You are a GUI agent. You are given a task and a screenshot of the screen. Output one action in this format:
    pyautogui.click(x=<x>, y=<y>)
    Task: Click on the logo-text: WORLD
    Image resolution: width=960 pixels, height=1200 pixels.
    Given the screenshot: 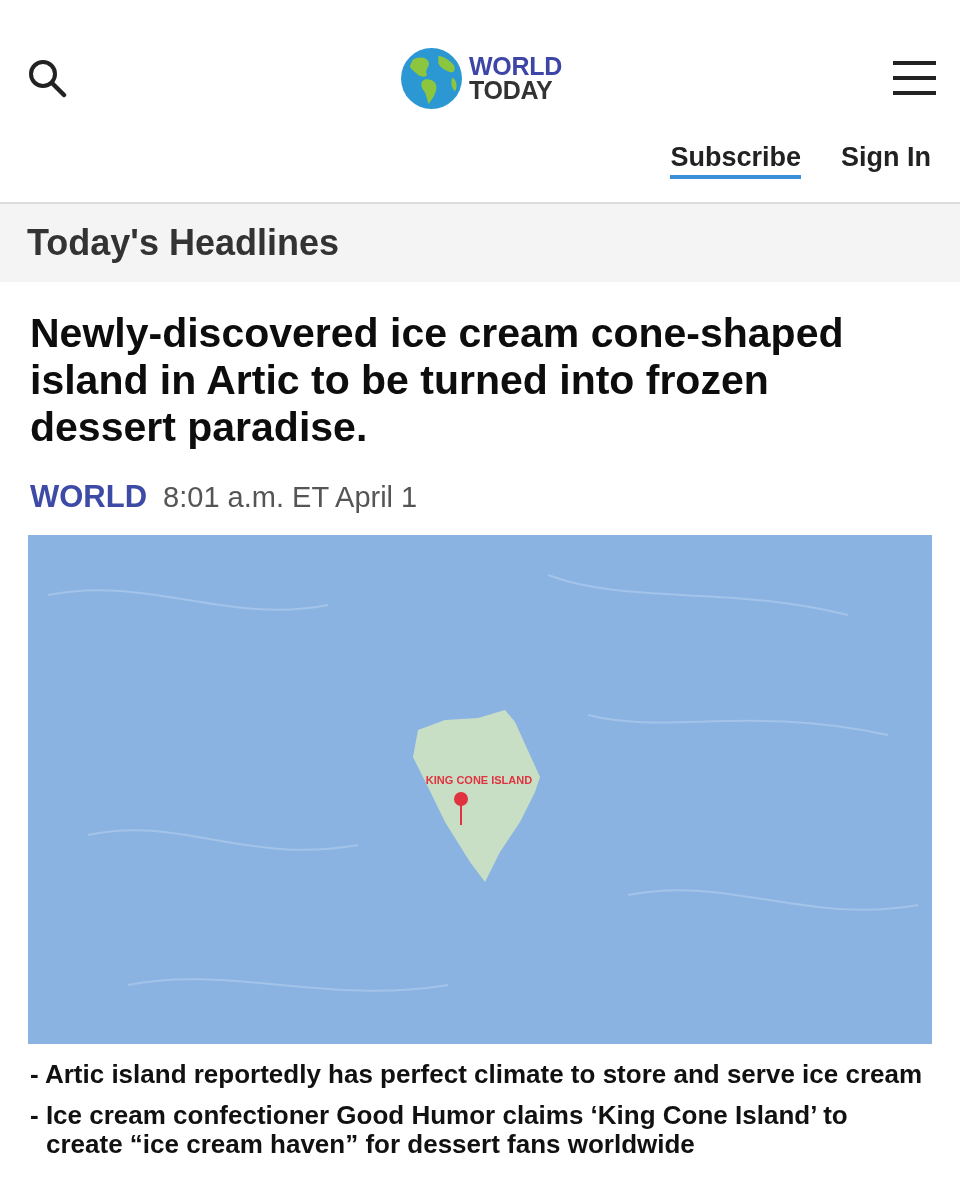 What is the action you would take?
    pyautogui.click(x=515, y=66)
    